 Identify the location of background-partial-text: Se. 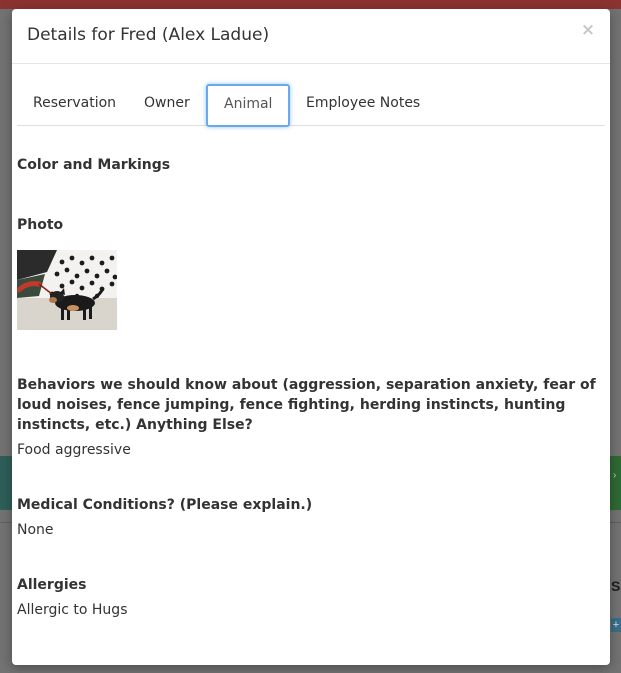
(616, 586).